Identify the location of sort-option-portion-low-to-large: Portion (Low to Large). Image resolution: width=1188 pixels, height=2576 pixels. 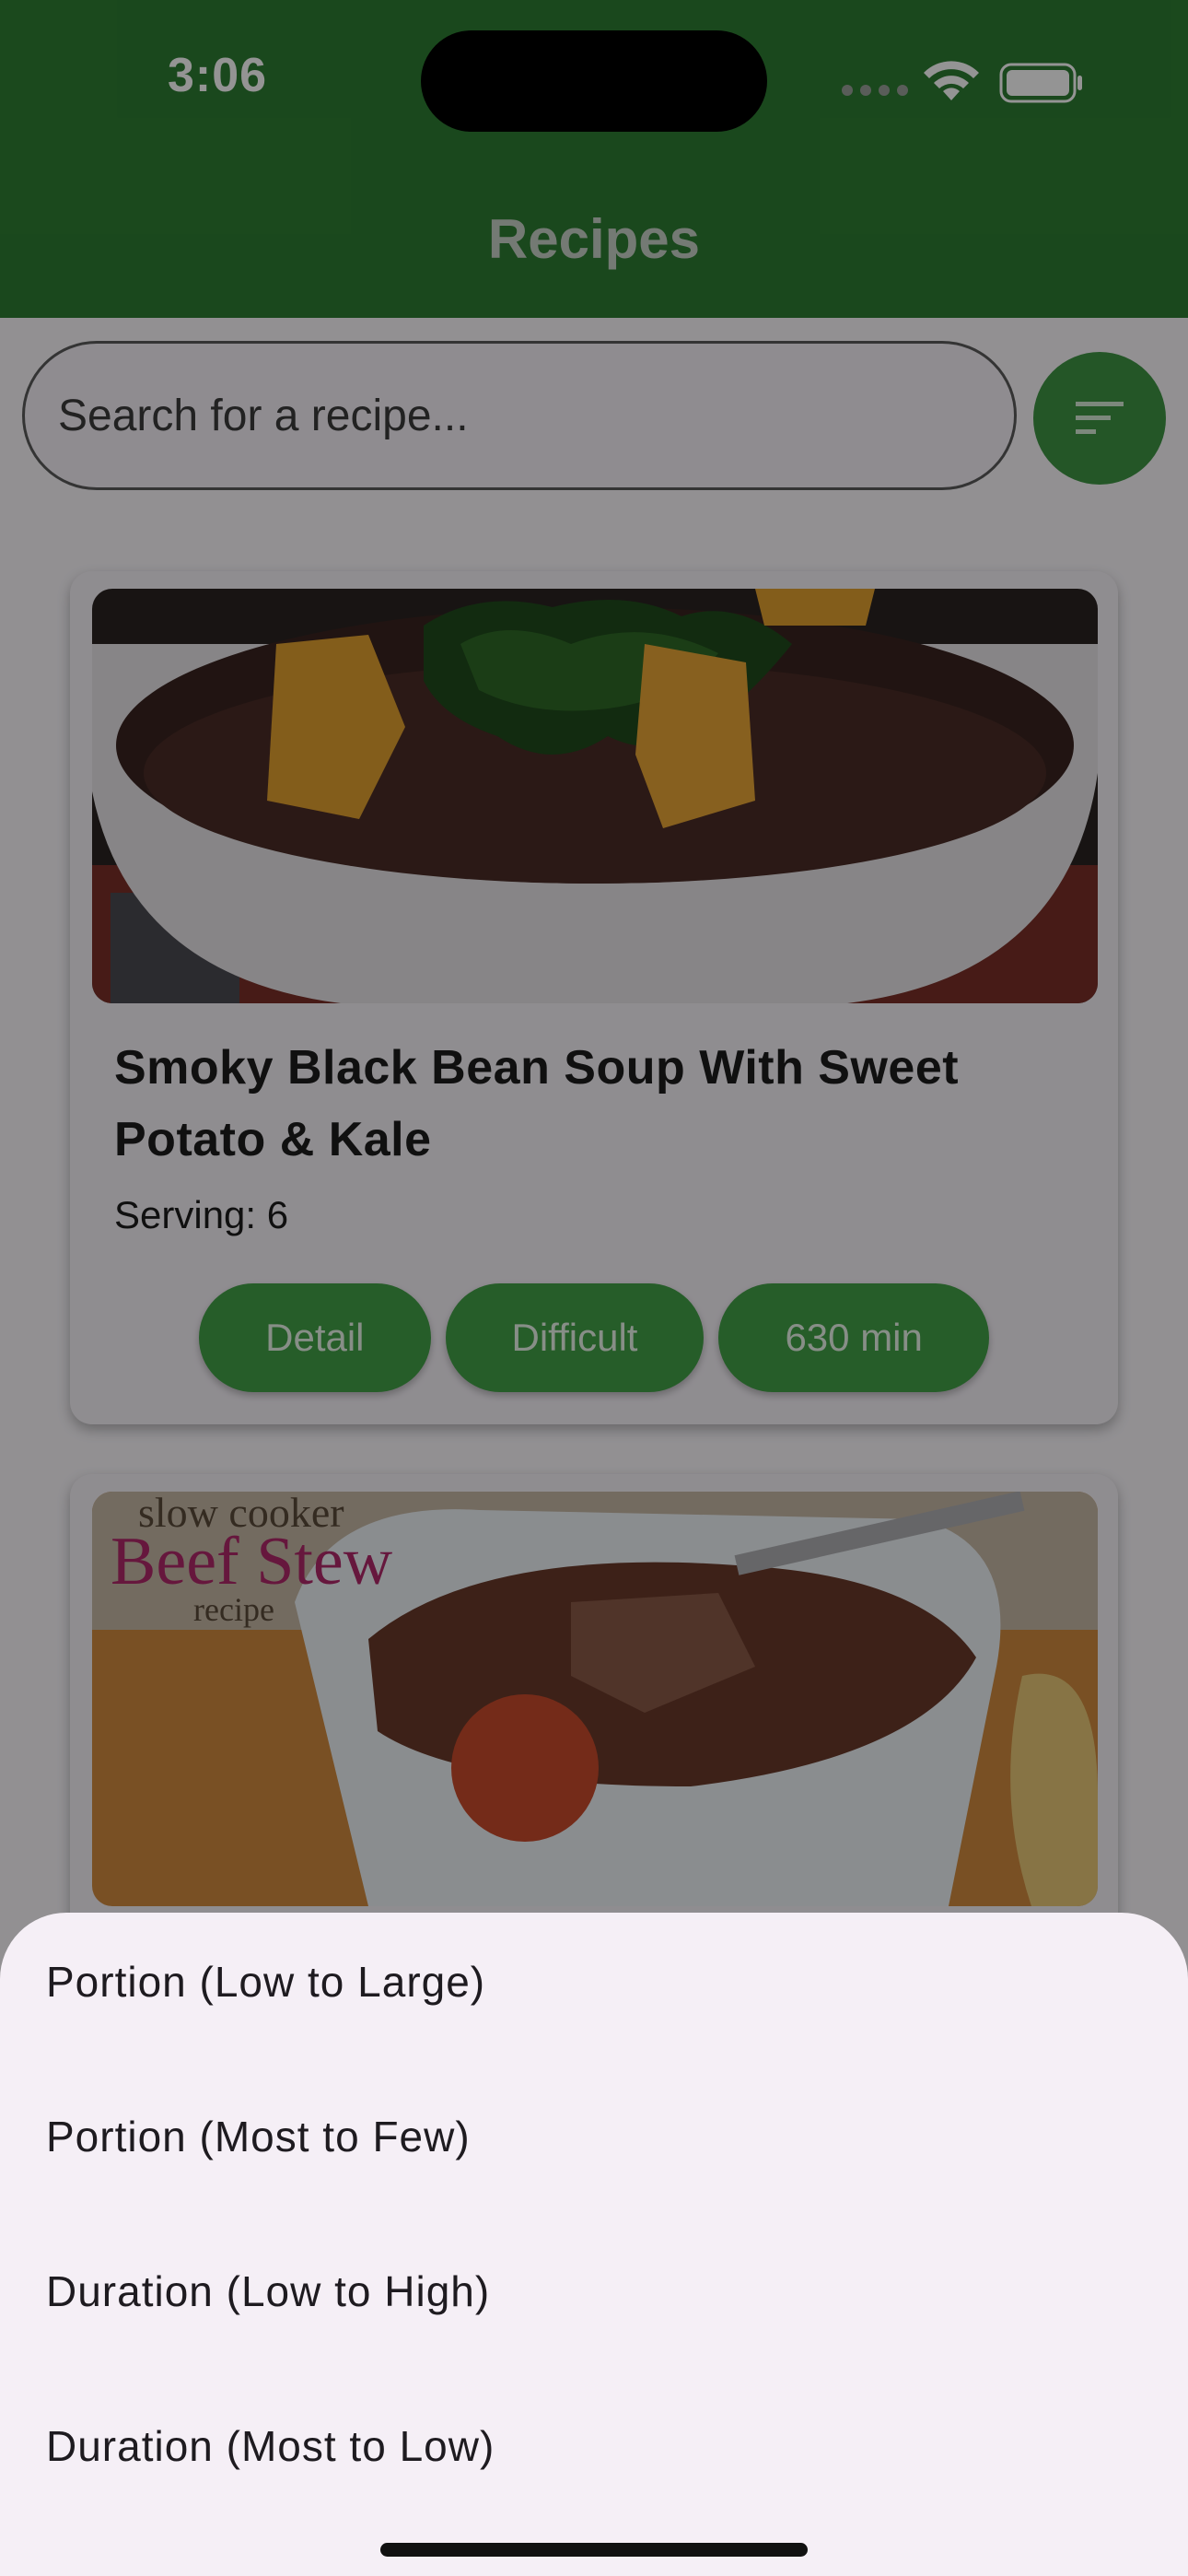
(598, 1982).